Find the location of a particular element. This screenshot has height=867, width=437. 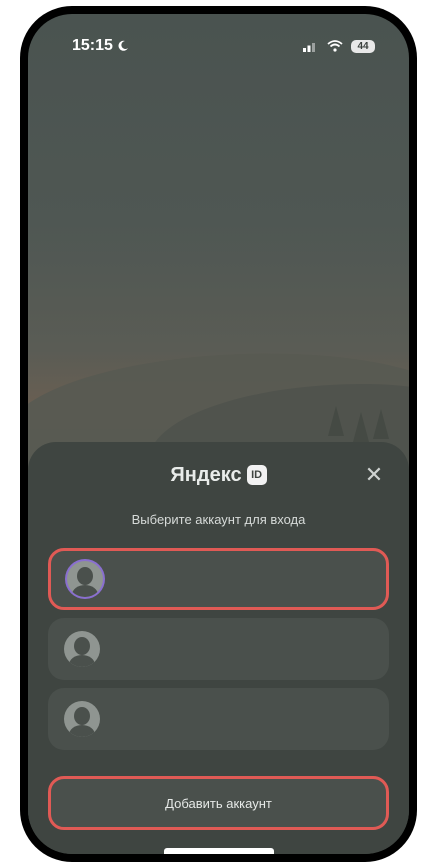

add-account-button: Добавить аккаунт is located at coordinates (218, 803).